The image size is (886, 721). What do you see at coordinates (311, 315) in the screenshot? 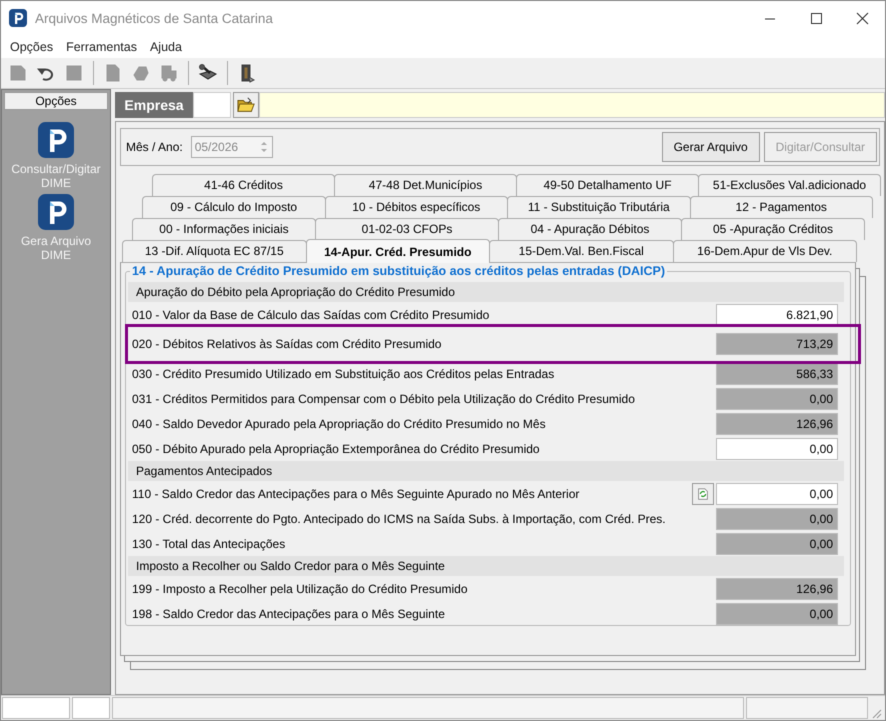
I see `row-label: 010 - Valor da Base de Cálculo das Saídas com Crédito Presumido` at bounding box center [311, 315].